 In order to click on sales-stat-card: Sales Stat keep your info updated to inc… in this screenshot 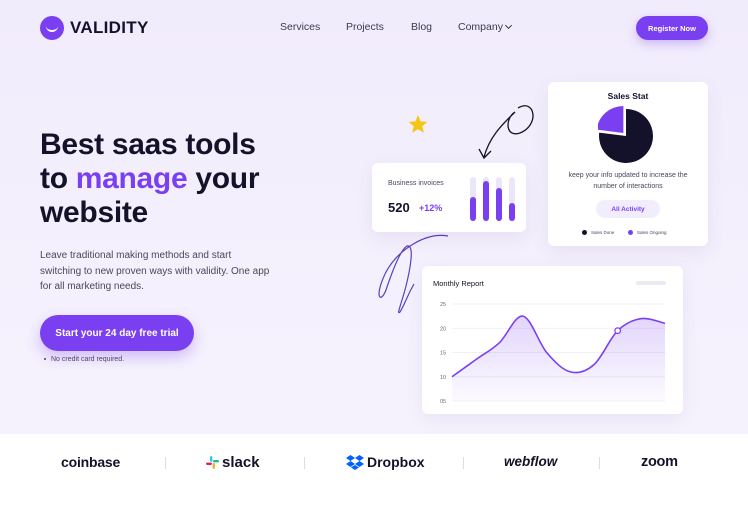, I will do `click(628, 164)`.